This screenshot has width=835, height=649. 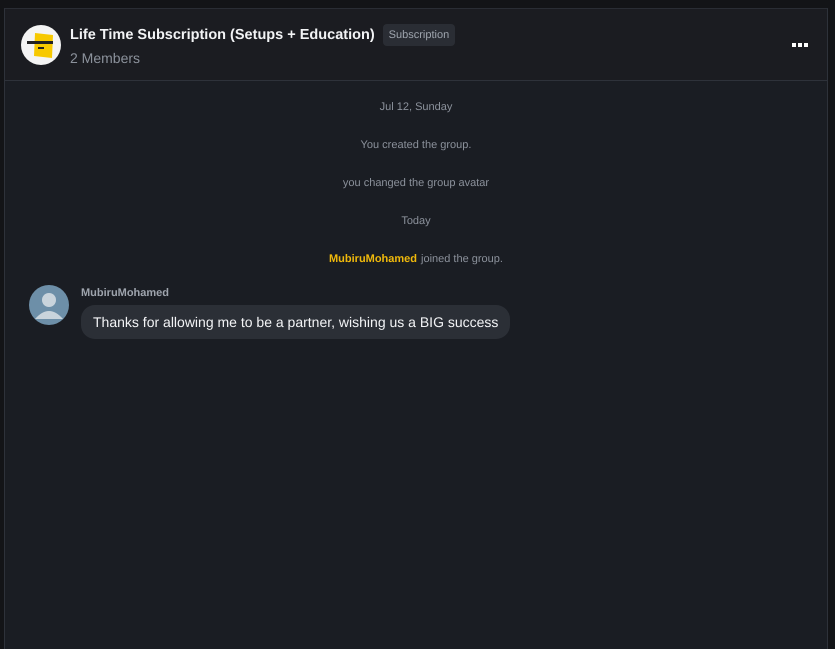 What do you see at coordinates (41, 44) in the screenshot?
I see `group-avatar-logo` at bounding box center [41, 44].